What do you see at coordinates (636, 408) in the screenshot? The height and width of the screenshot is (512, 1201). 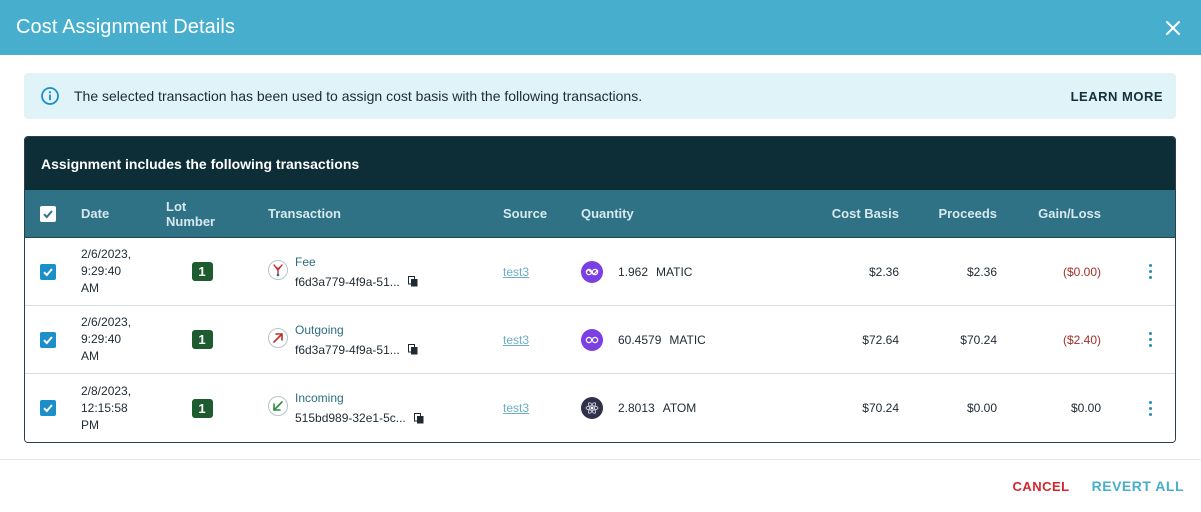 I see `quantity-value: 2.8013` at bounding box center [636, 408].